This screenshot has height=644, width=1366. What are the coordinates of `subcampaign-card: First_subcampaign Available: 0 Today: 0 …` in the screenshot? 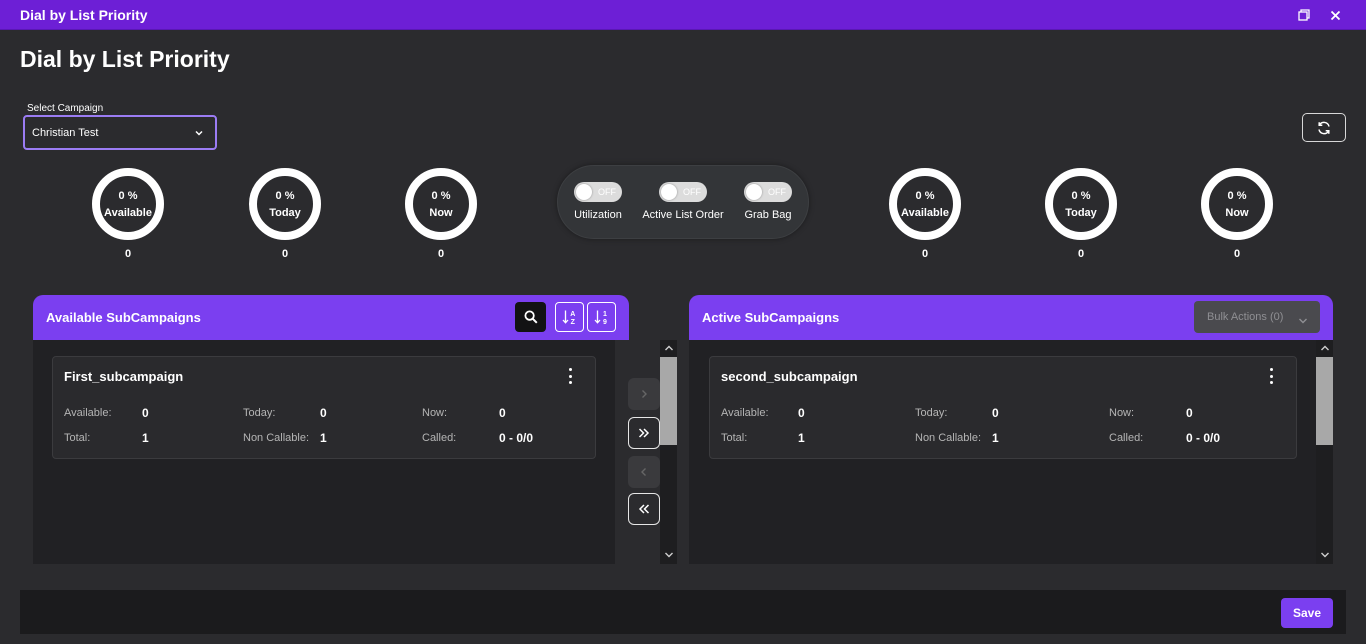 It's located at (324, 407).